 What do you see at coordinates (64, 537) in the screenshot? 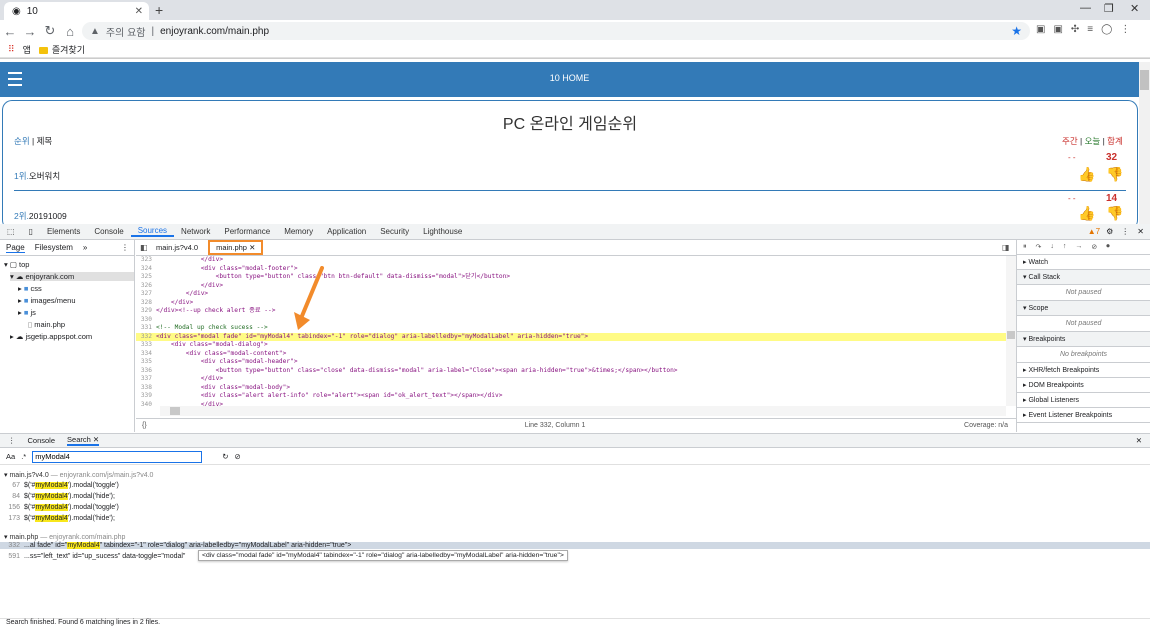
I see `search-file-mainphp: ▾ main.php — enjoyrank.com/main.php` at bounding box center [64, 537].